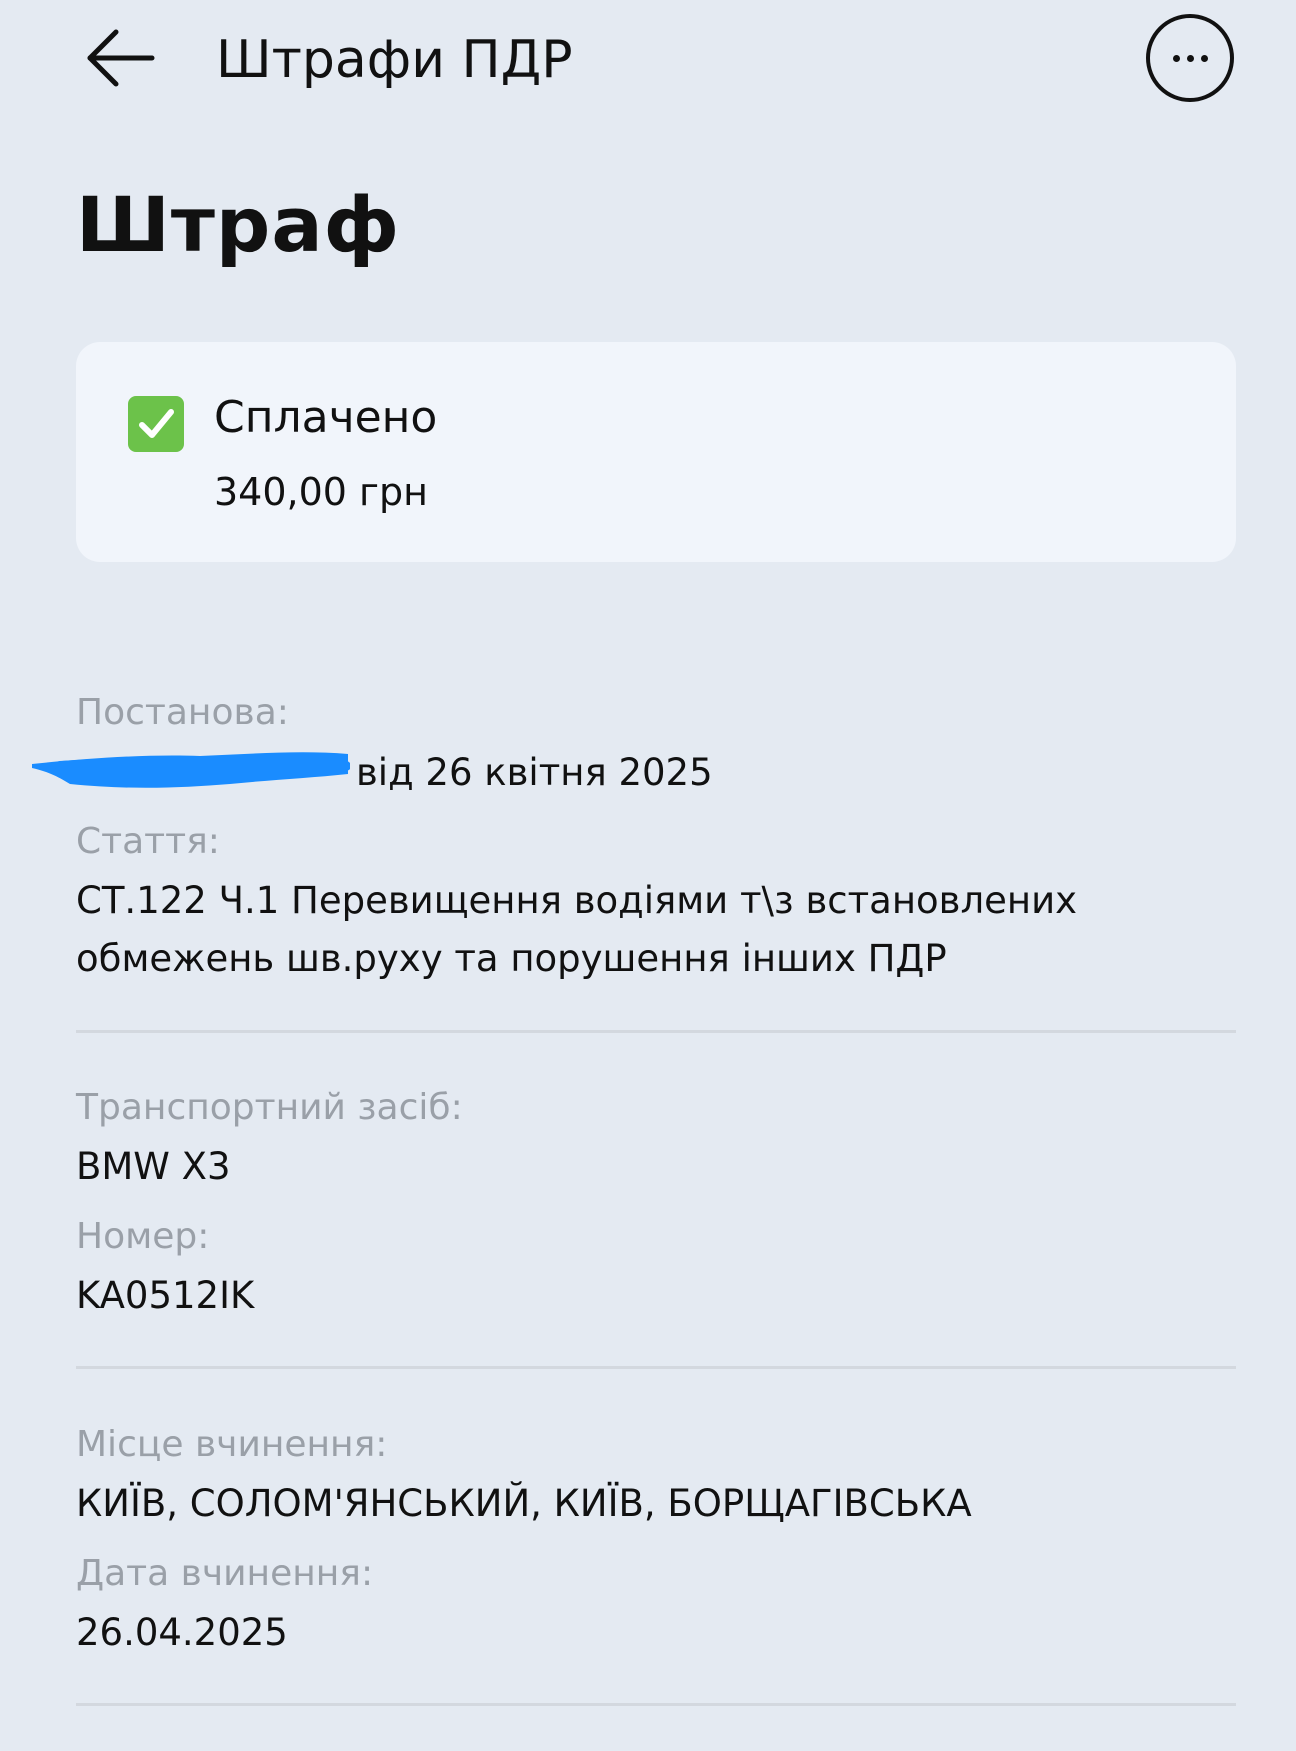 The height and width of the screenshot is (1751, 1296). What do you see at coordinates (238, 224) in the screenshot?
I see `page-title: Штраф` at bounding box center [238, 224].